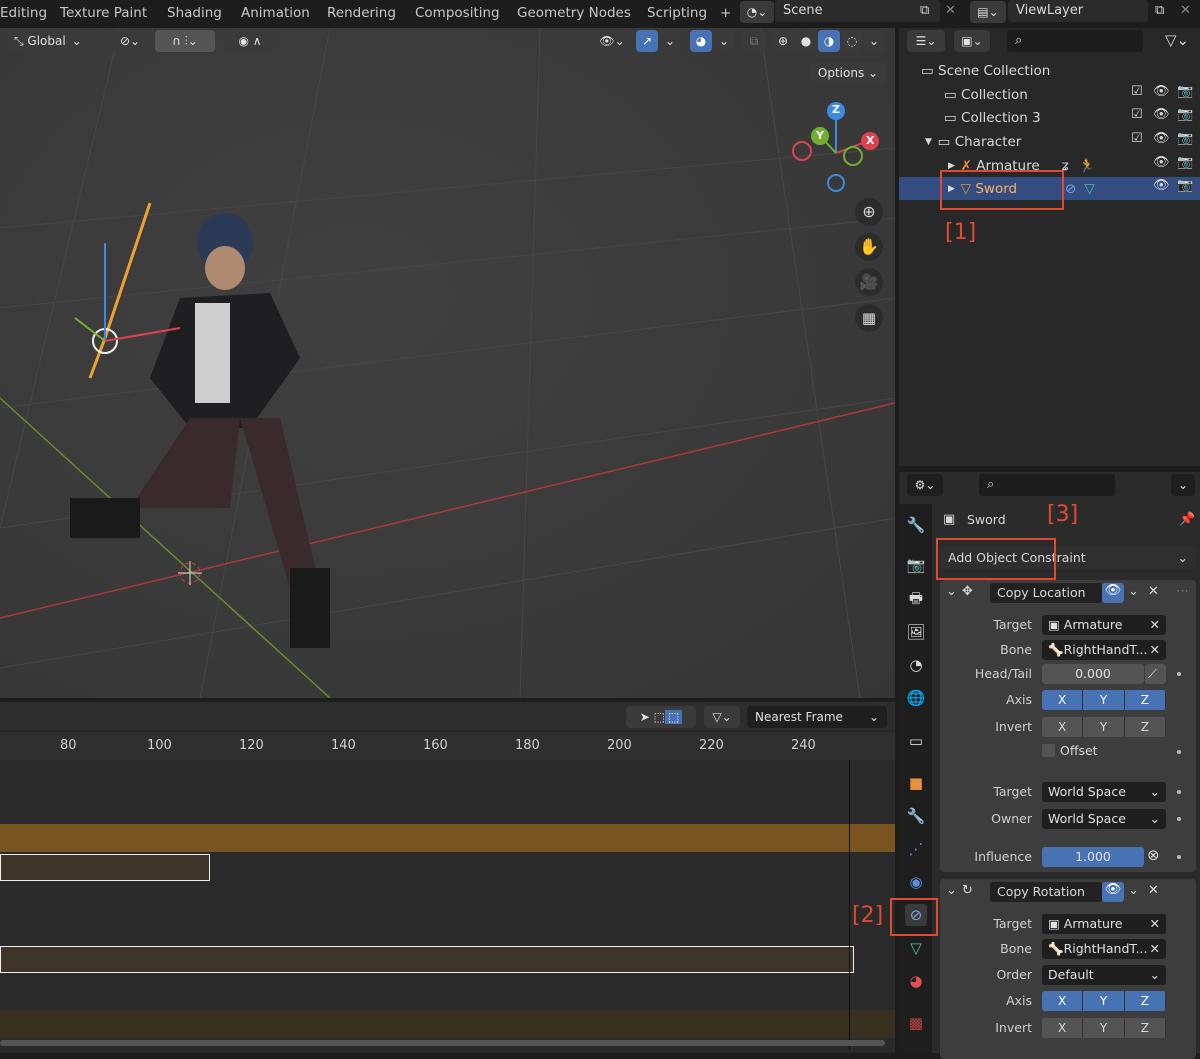 This screenshot has width=1200, height=1059. Describe the element at coordinates (852, 41) in the screenshot. I see `rendered-shading-icon: ◌` at that location.